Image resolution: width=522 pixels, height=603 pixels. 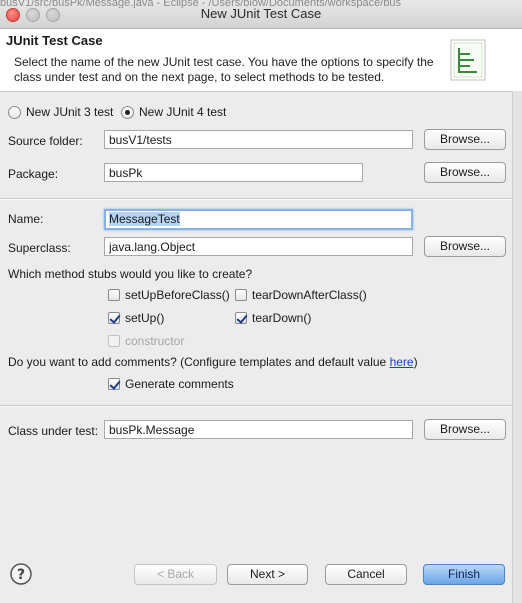 What do you see at coordinates (415, 362) in the screenshot?
I see `comments-question-end: )` at bounding box center [415, 362].